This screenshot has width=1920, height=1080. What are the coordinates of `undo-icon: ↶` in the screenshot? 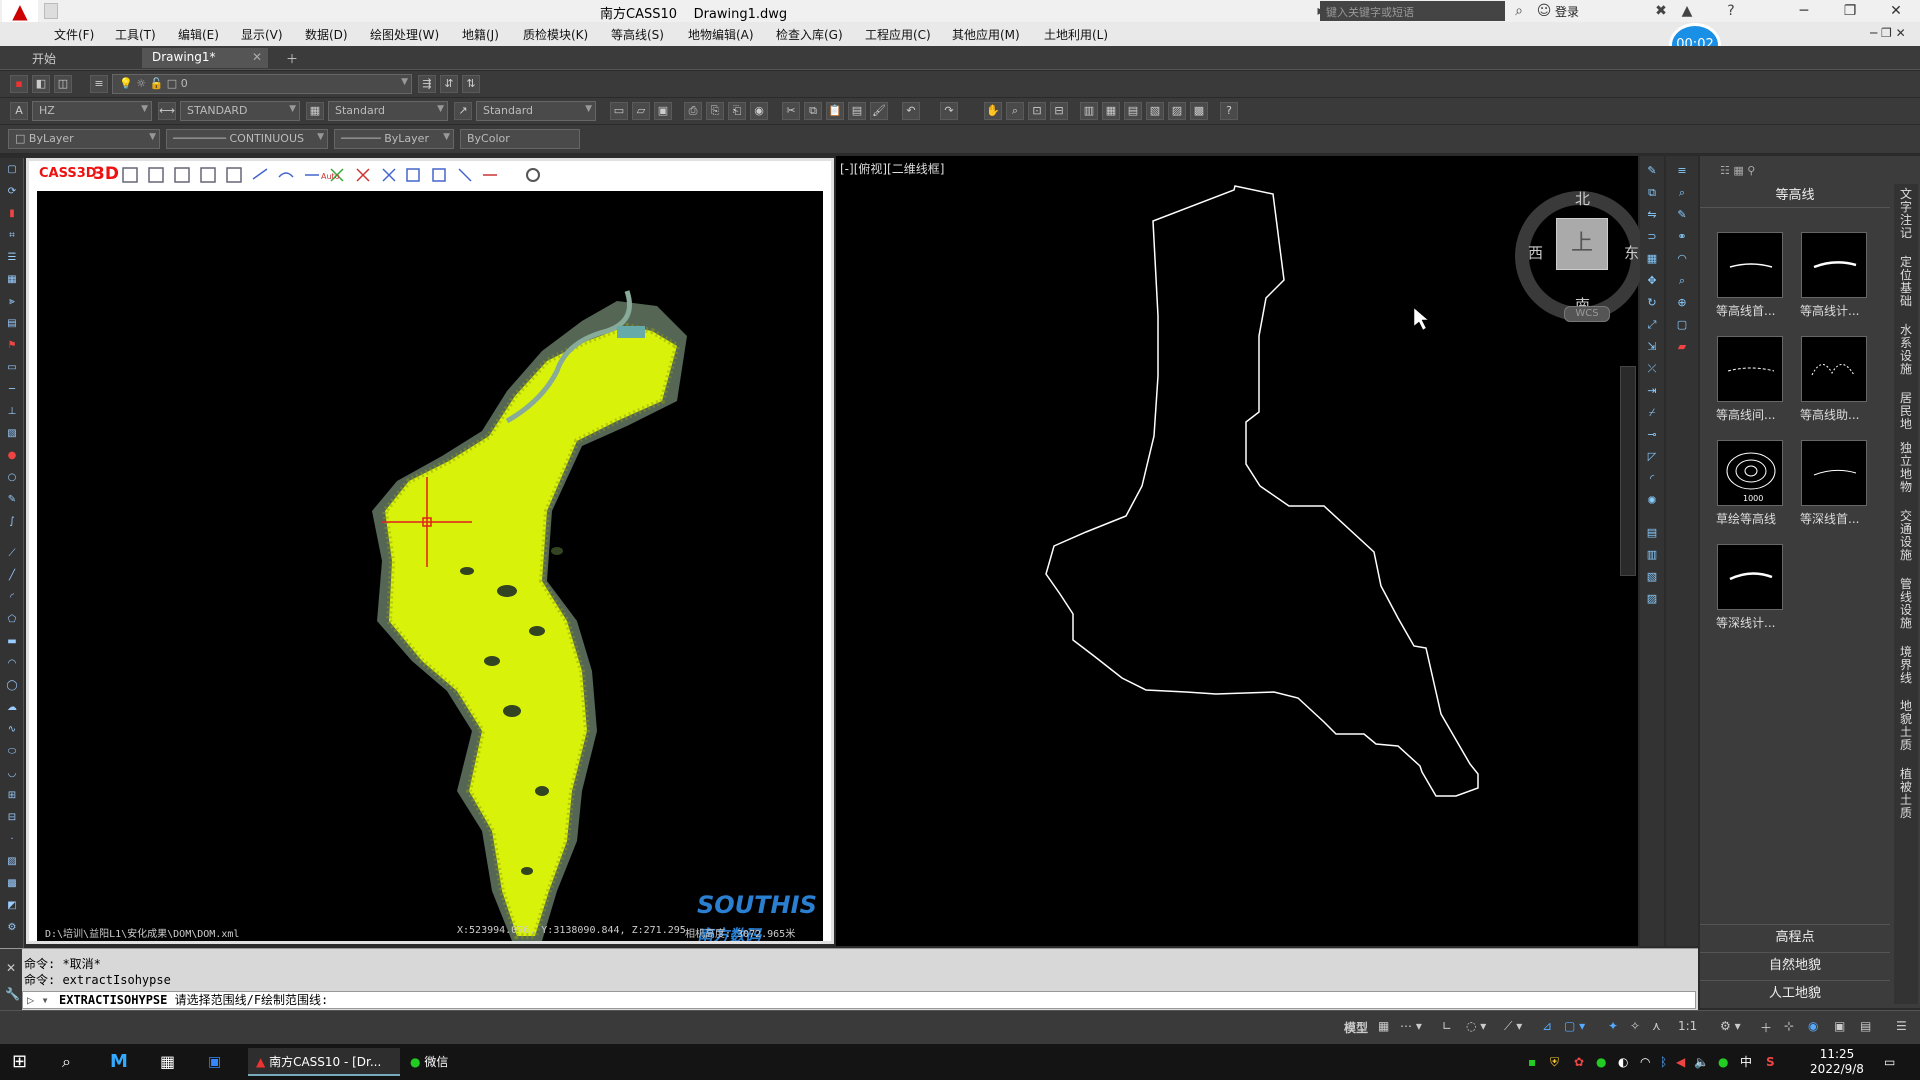 It's located at (911, 111).